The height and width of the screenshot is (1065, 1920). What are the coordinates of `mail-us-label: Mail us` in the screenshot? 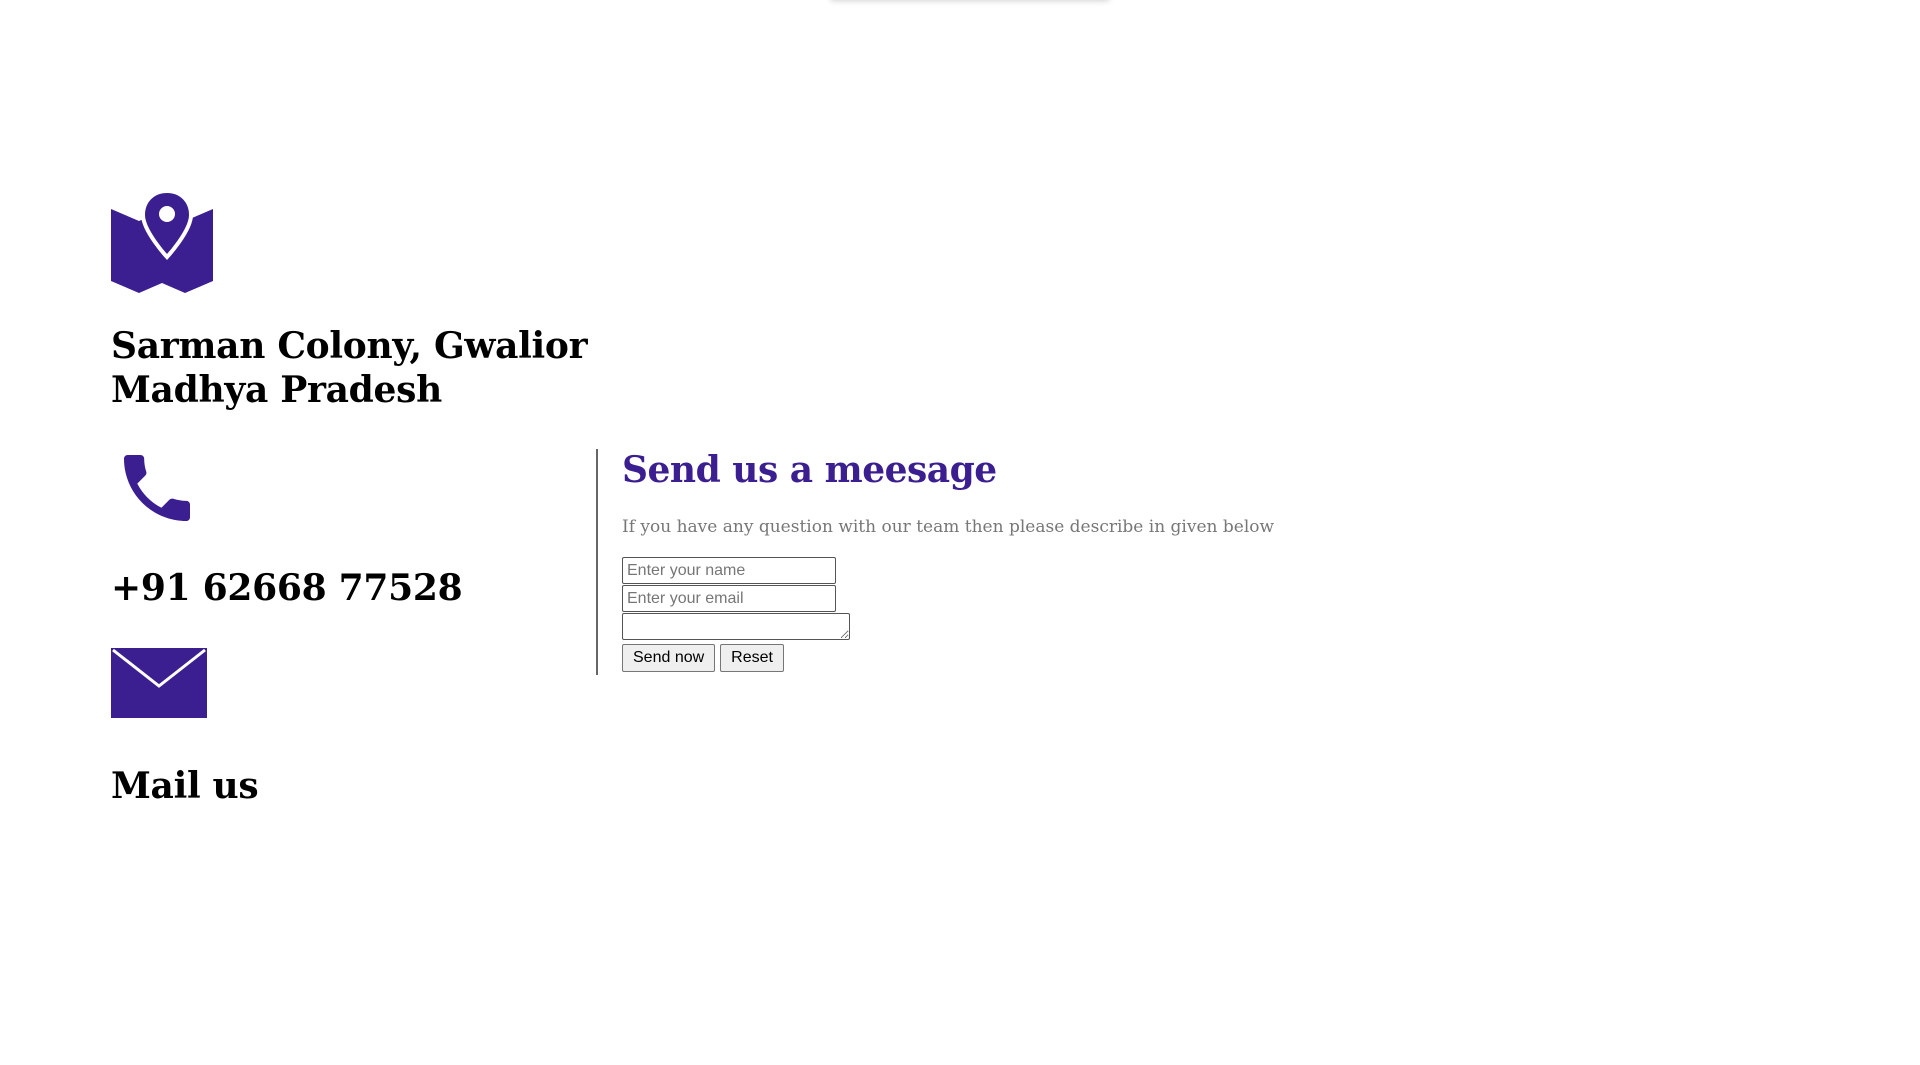 It's located at (185, 786).